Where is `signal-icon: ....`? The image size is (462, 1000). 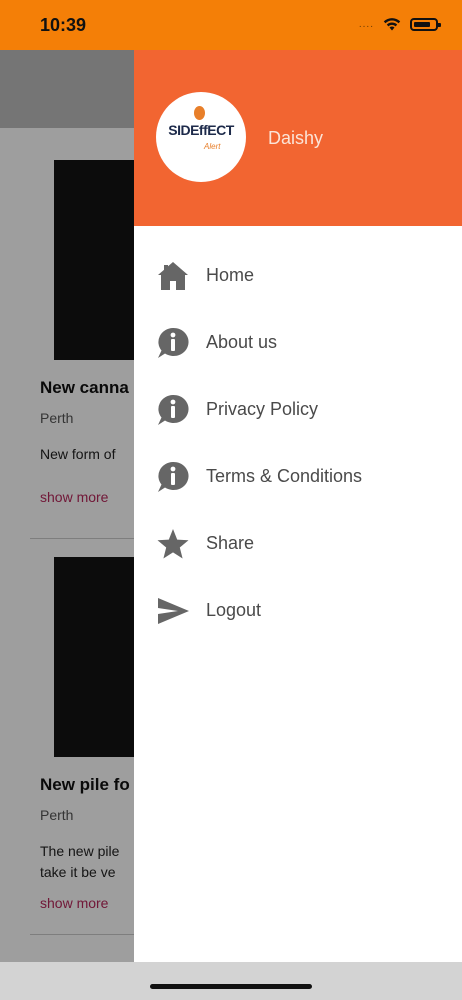 signal-icon: .... is located at coordinates (366, 24).